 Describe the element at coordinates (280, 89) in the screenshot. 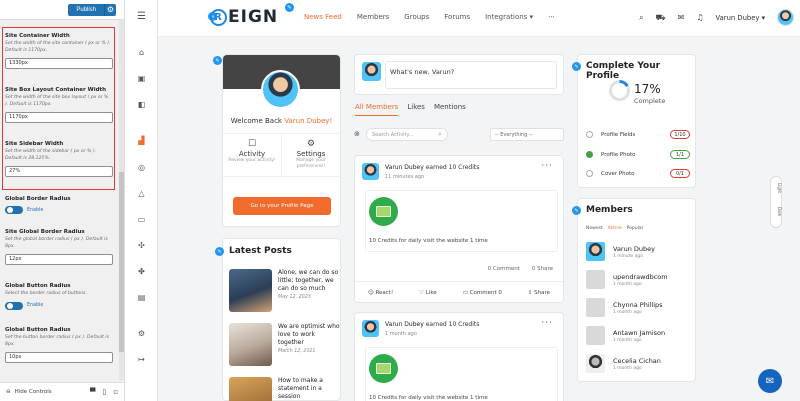

I see `welcome-avatar` at that location.